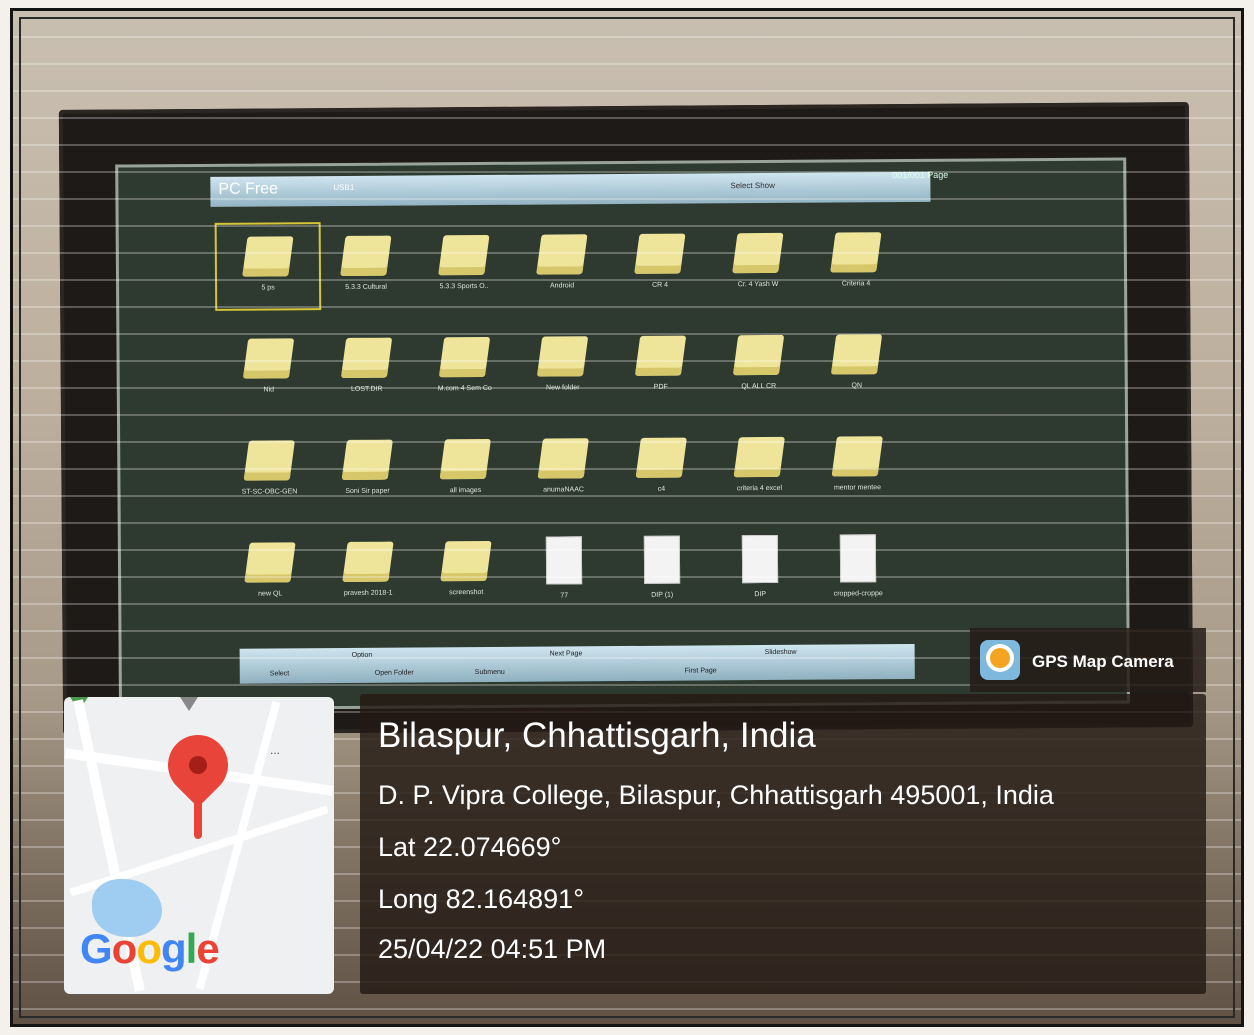  I want to click on location-timestamp: 25/04/22 04:51 PM, so click(492, 949).